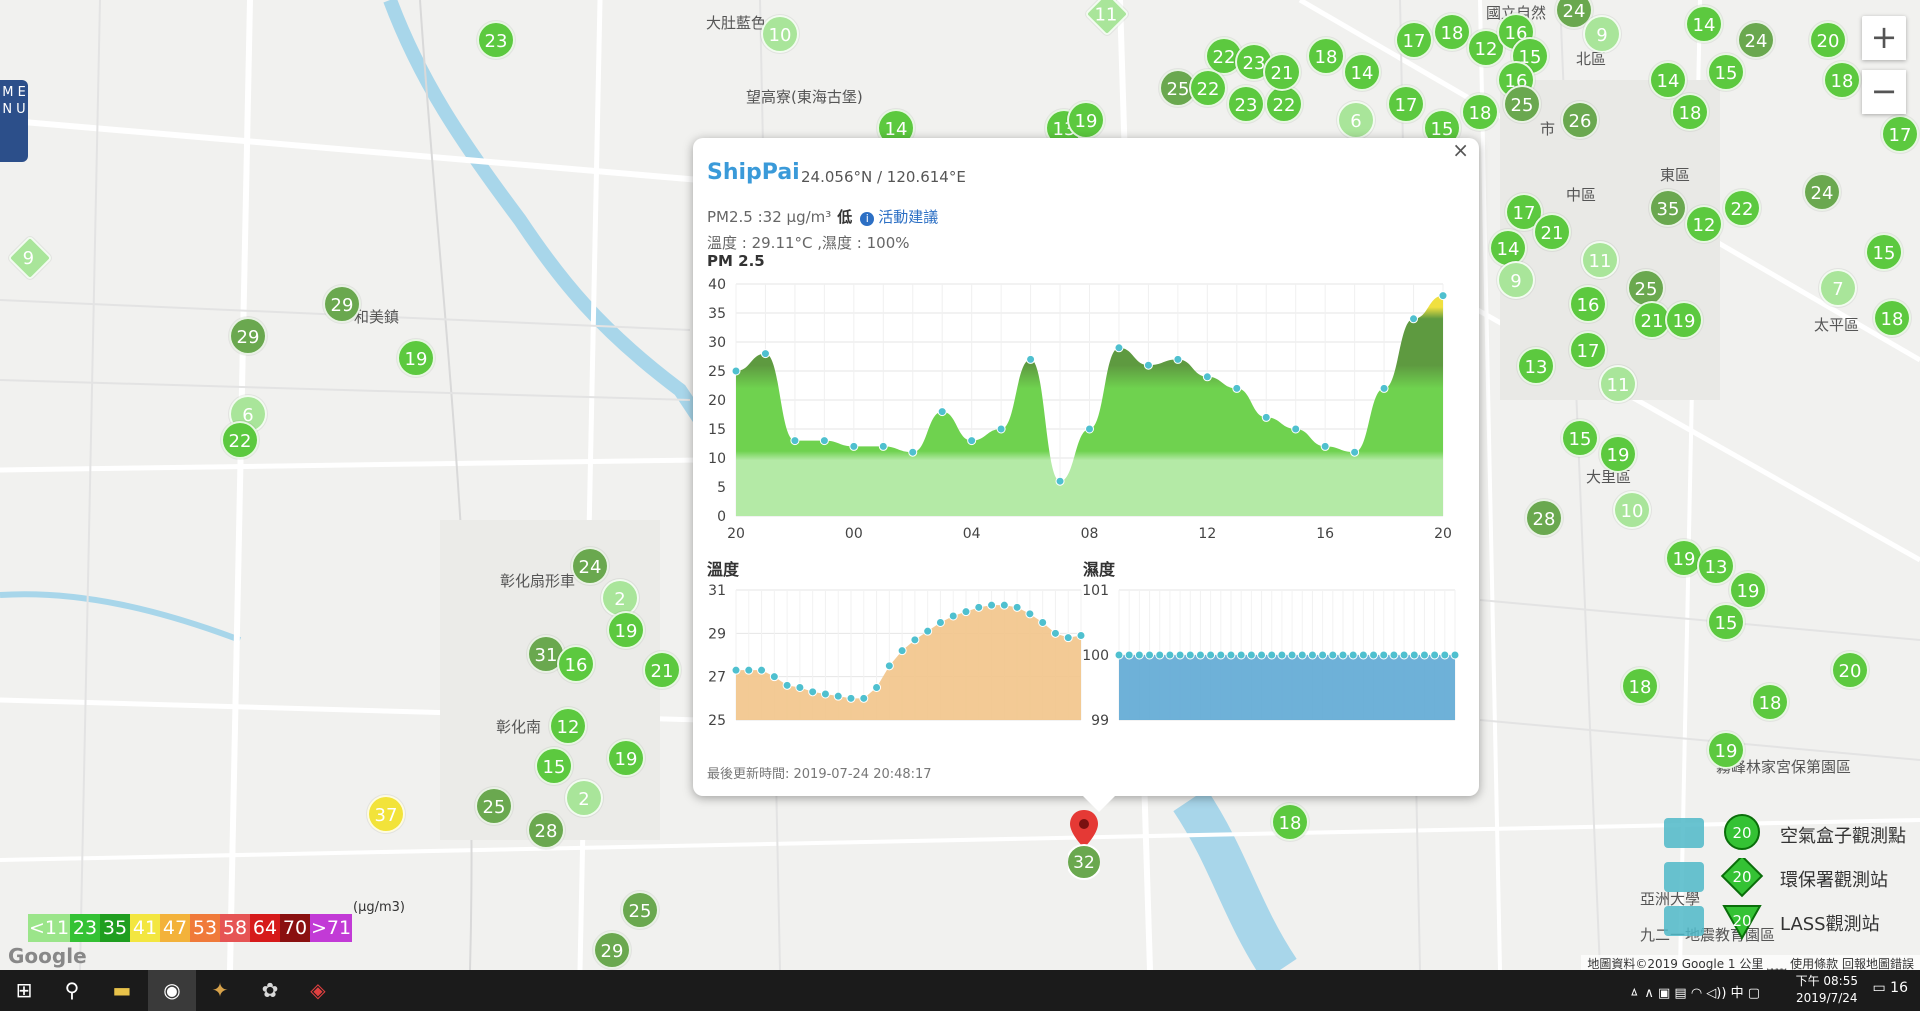 This screenshot has height=1011, width=1920. I want to click on chrome-icon: ◉, so click(172, 990).